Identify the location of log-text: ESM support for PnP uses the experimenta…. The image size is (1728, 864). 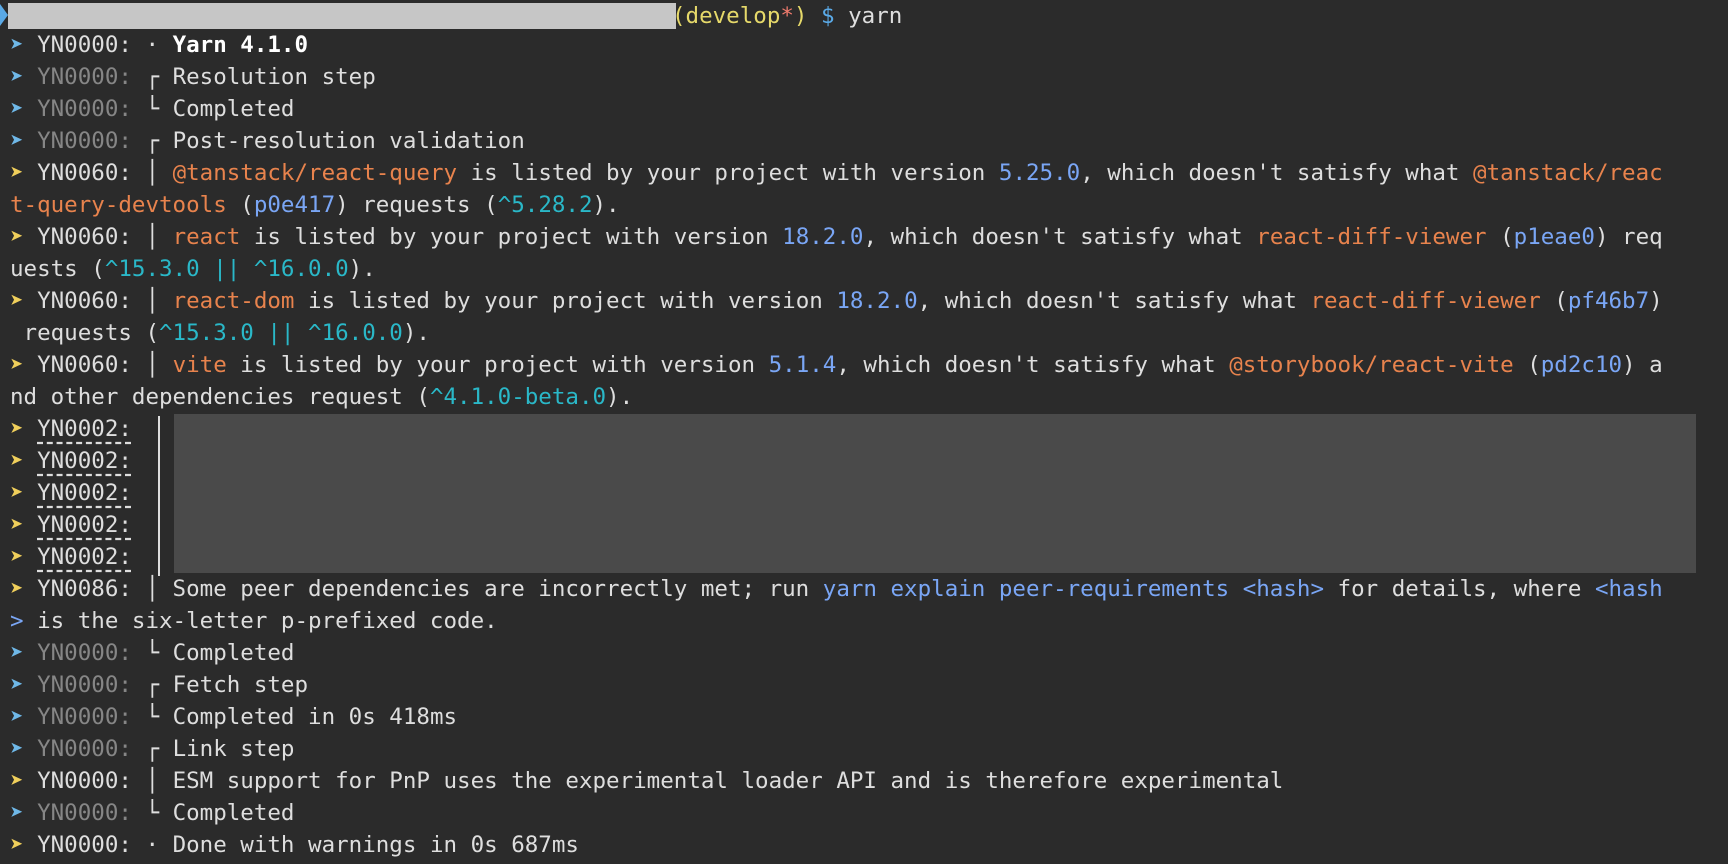
(728, 781).